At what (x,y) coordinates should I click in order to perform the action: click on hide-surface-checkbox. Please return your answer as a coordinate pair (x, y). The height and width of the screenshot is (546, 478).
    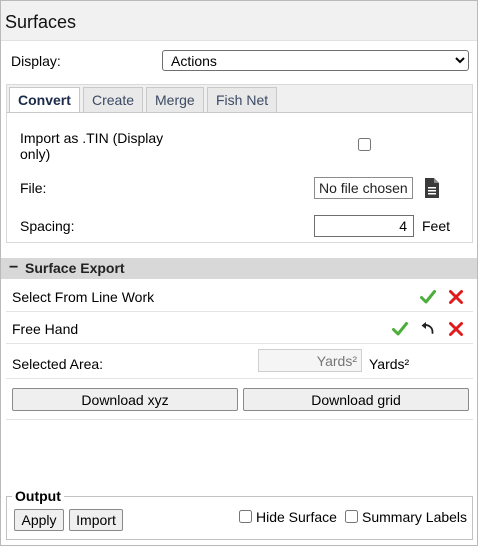
    Looking at the image, I should click on (245, 516).